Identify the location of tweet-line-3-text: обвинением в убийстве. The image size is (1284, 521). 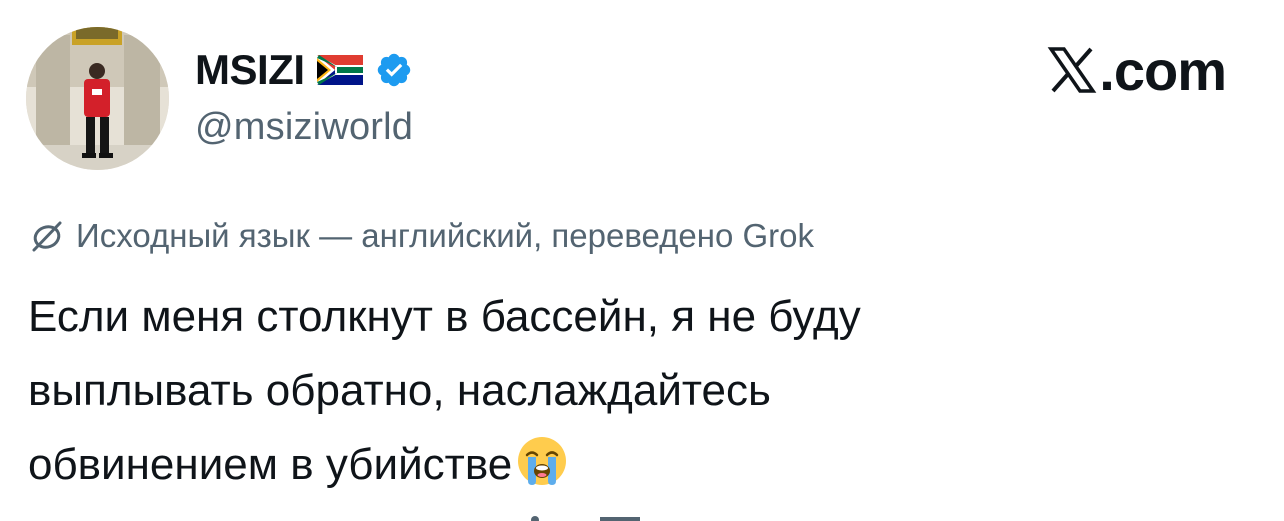
(270, 464).